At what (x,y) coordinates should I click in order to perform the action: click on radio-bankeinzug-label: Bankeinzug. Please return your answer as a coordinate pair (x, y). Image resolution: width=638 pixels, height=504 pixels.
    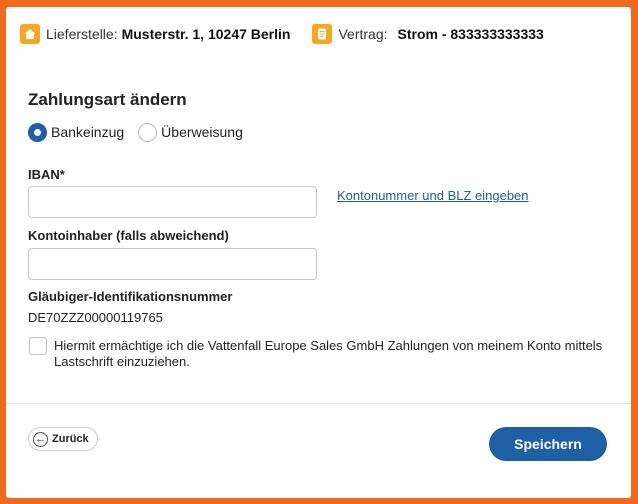
    Looking at the image, I should click on (87, 132).